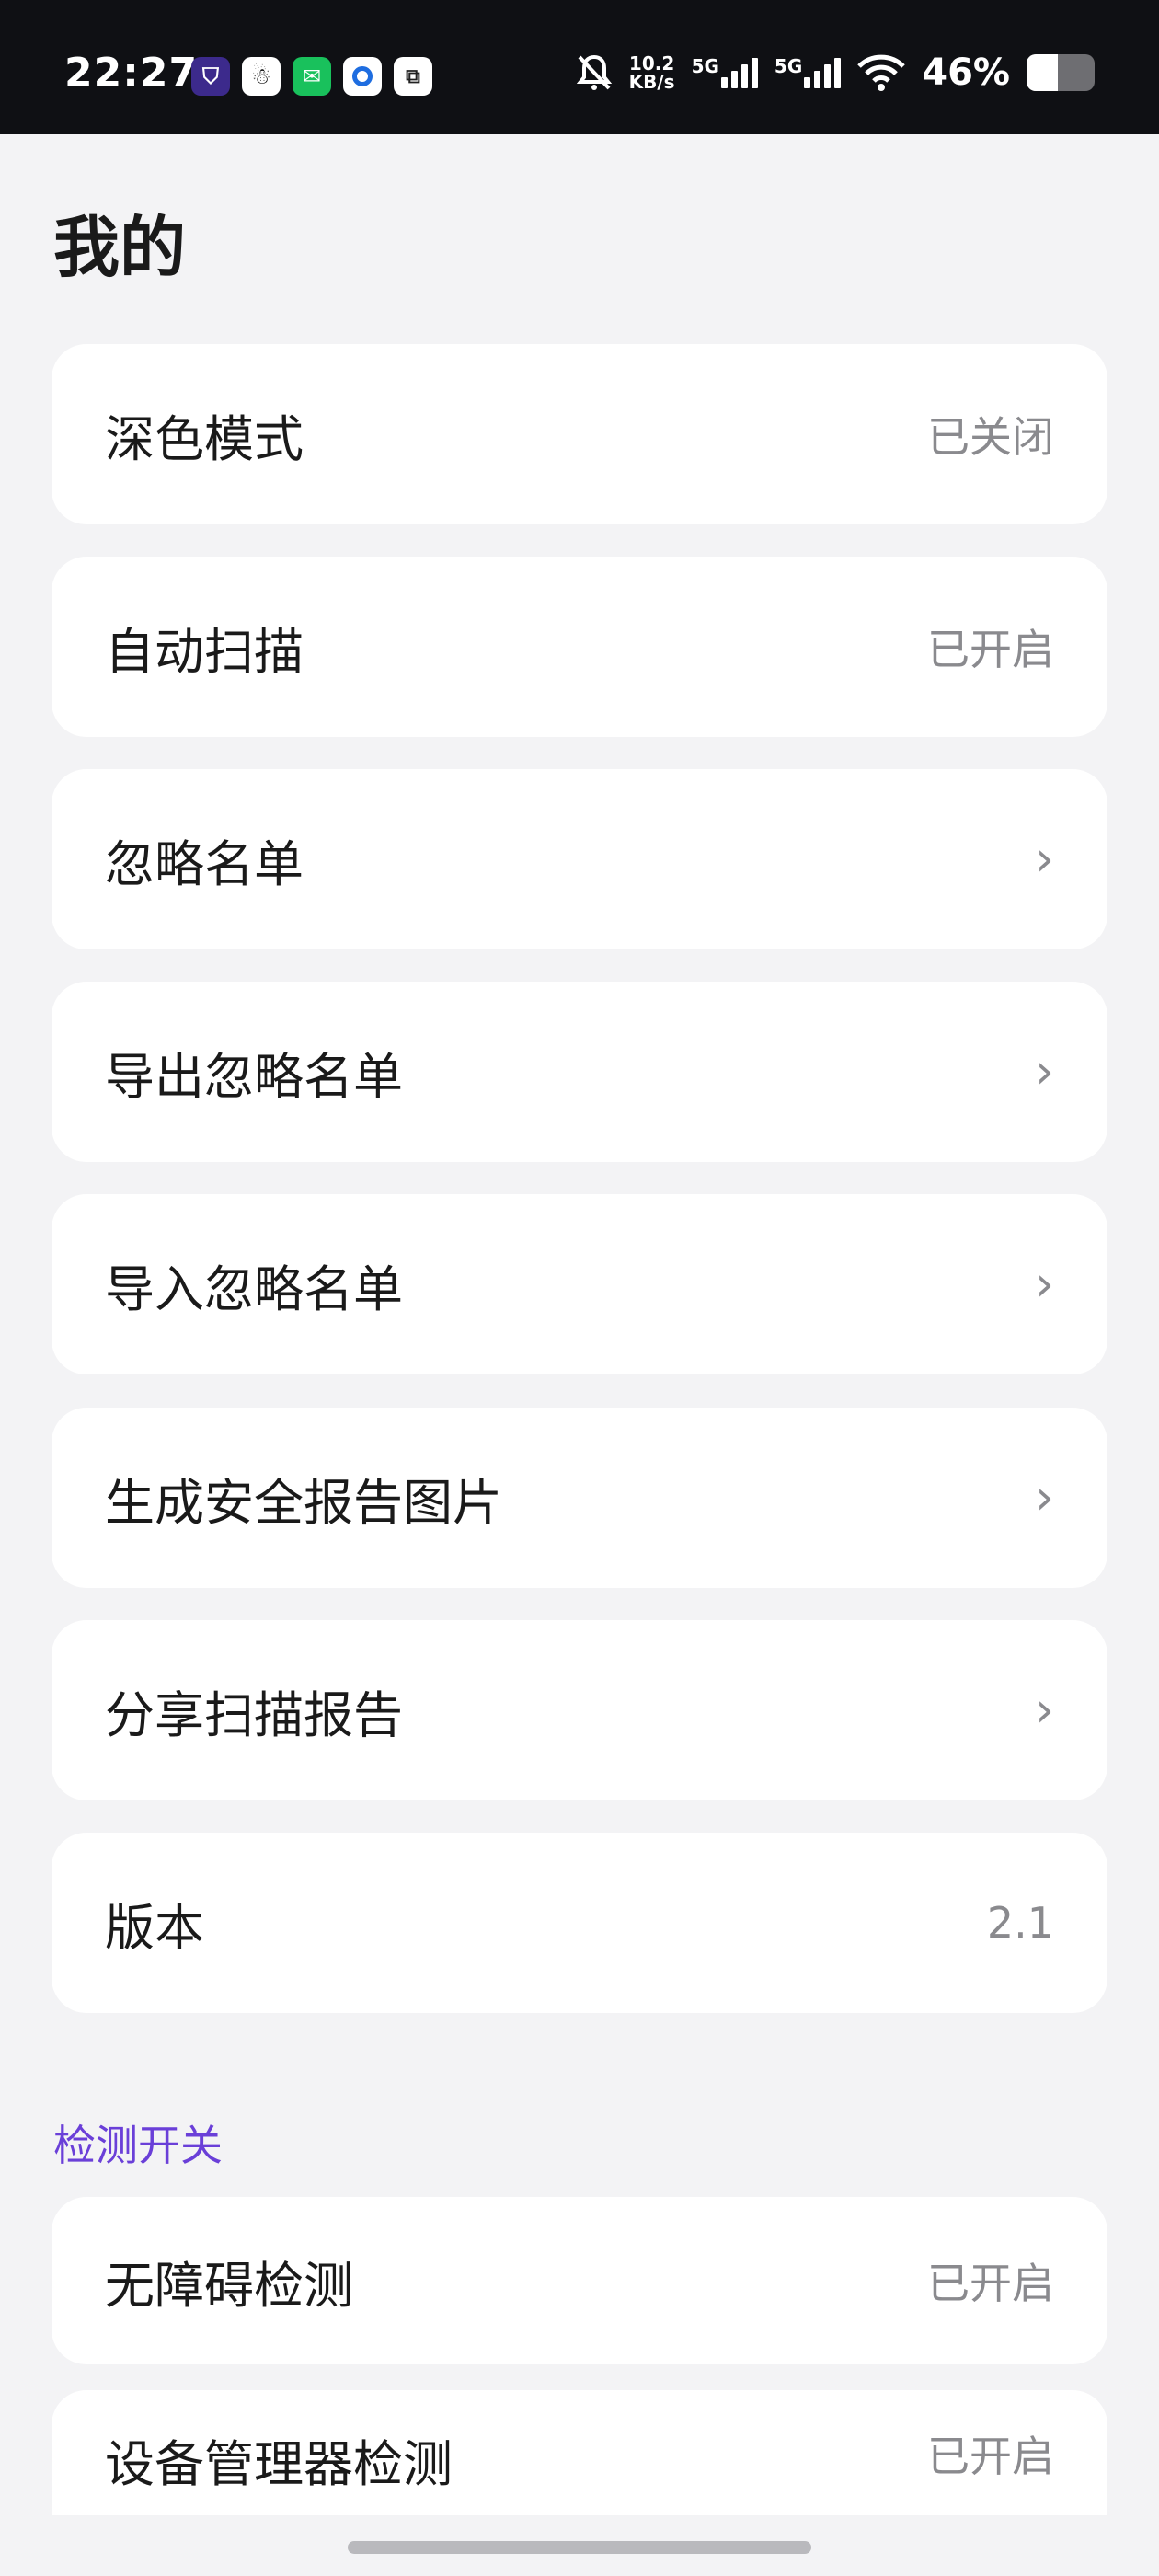  Describe the element at coordinates (579, 2452) in the screenshot. I see `device-admin-detection-row: 设备管理器检测 已开启` at that location.